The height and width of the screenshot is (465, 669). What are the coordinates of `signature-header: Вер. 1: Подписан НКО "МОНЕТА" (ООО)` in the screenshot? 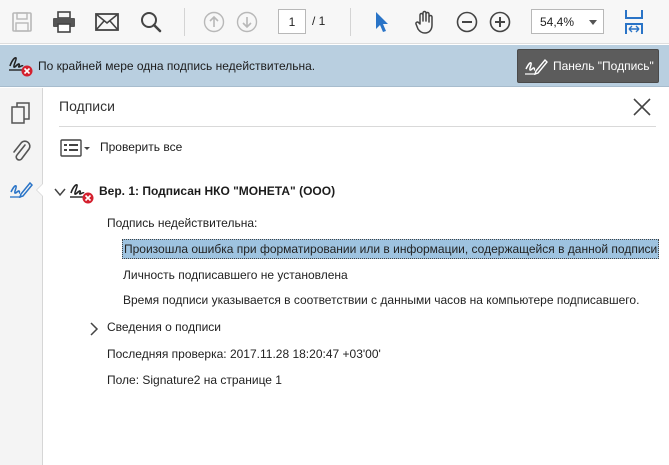 It's located at (217, 191).